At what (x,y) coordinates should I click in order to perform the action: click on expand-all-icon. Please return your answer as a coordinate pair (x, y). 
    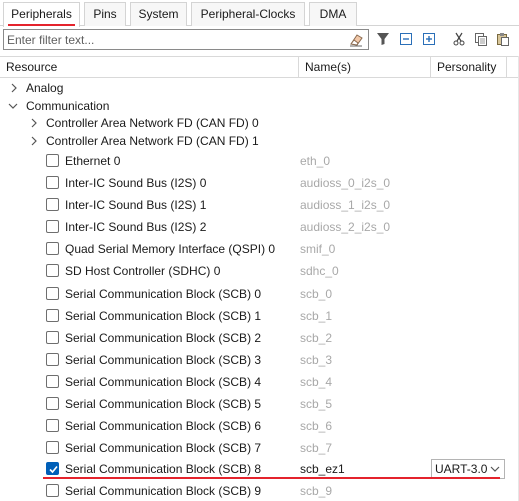
    Looking at the image, I should click on (429, 39).